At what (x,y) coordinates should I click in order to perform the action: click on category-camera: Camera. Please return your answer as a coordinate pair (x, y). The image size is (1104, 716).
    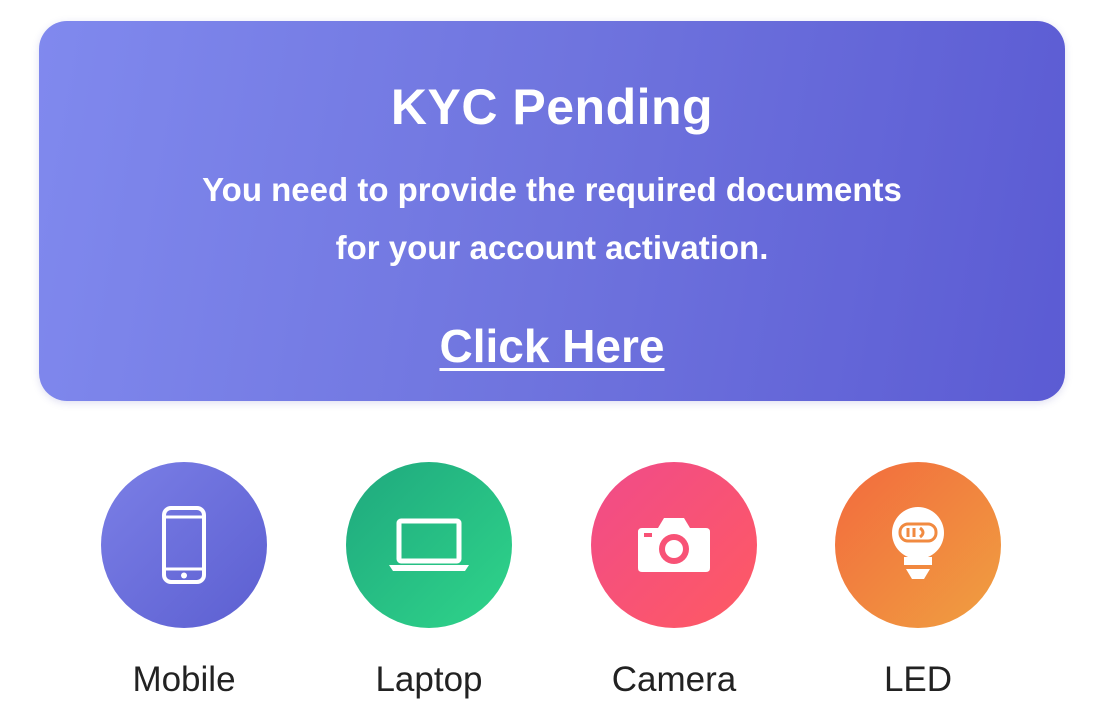
    Looking at the image, I should click on (674, 581).